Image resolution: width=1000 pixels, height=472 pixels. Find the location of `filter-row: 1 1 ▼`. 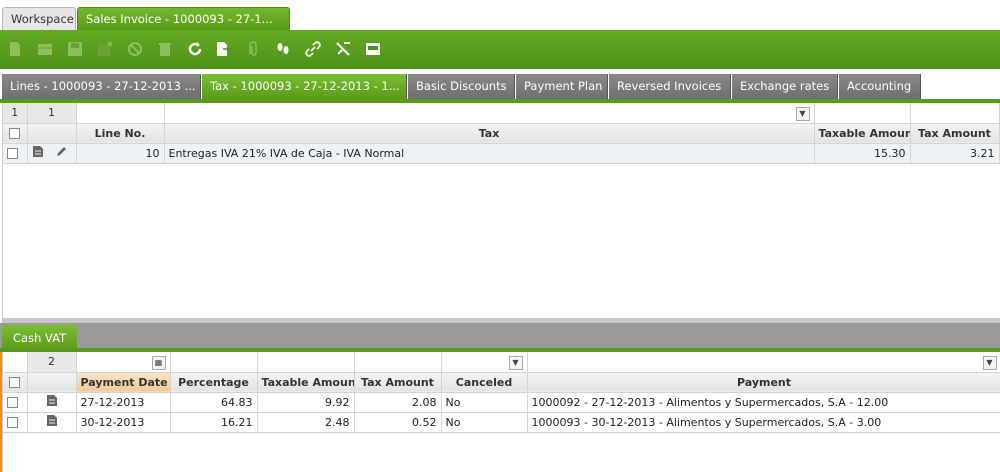

filter-row: 1 1 ▼ is located at coordinates (501, 113).